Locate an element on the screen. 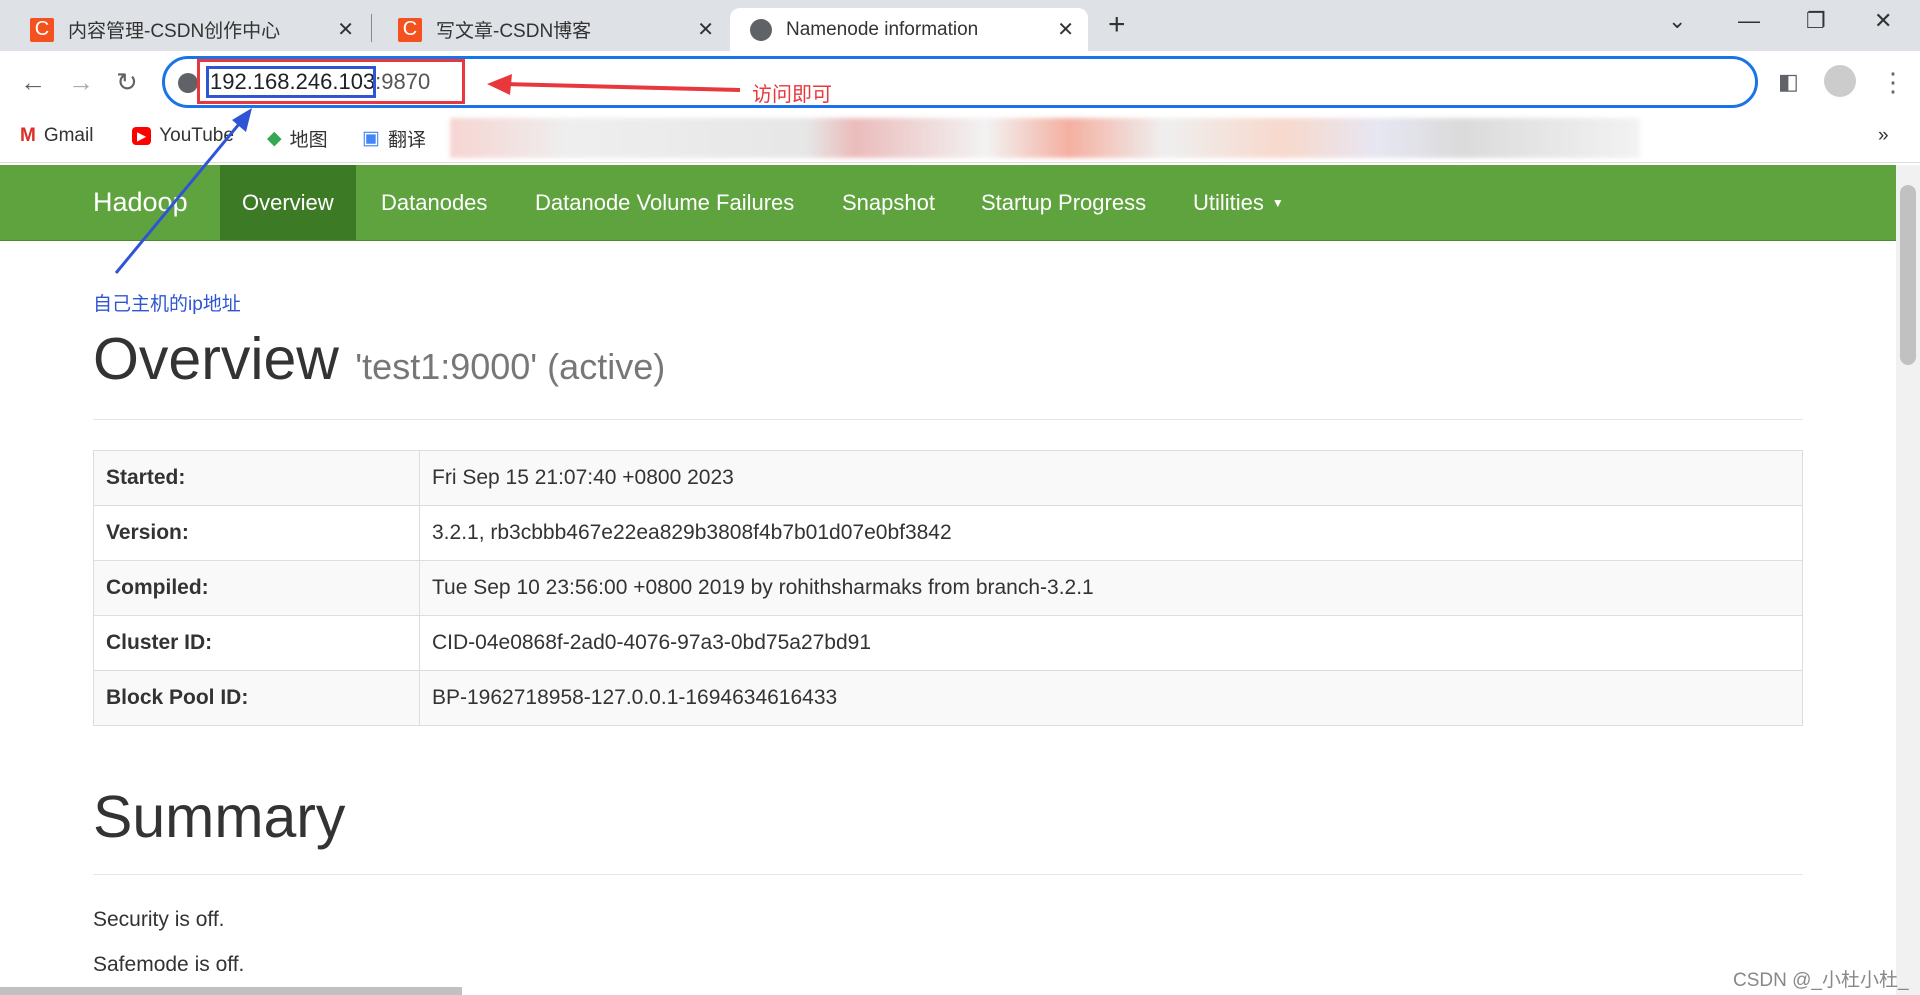 This screenshot has height=995, width=1920. watermark: CSDN @_小杜小杜_ is located at coordinates (1821, 980).